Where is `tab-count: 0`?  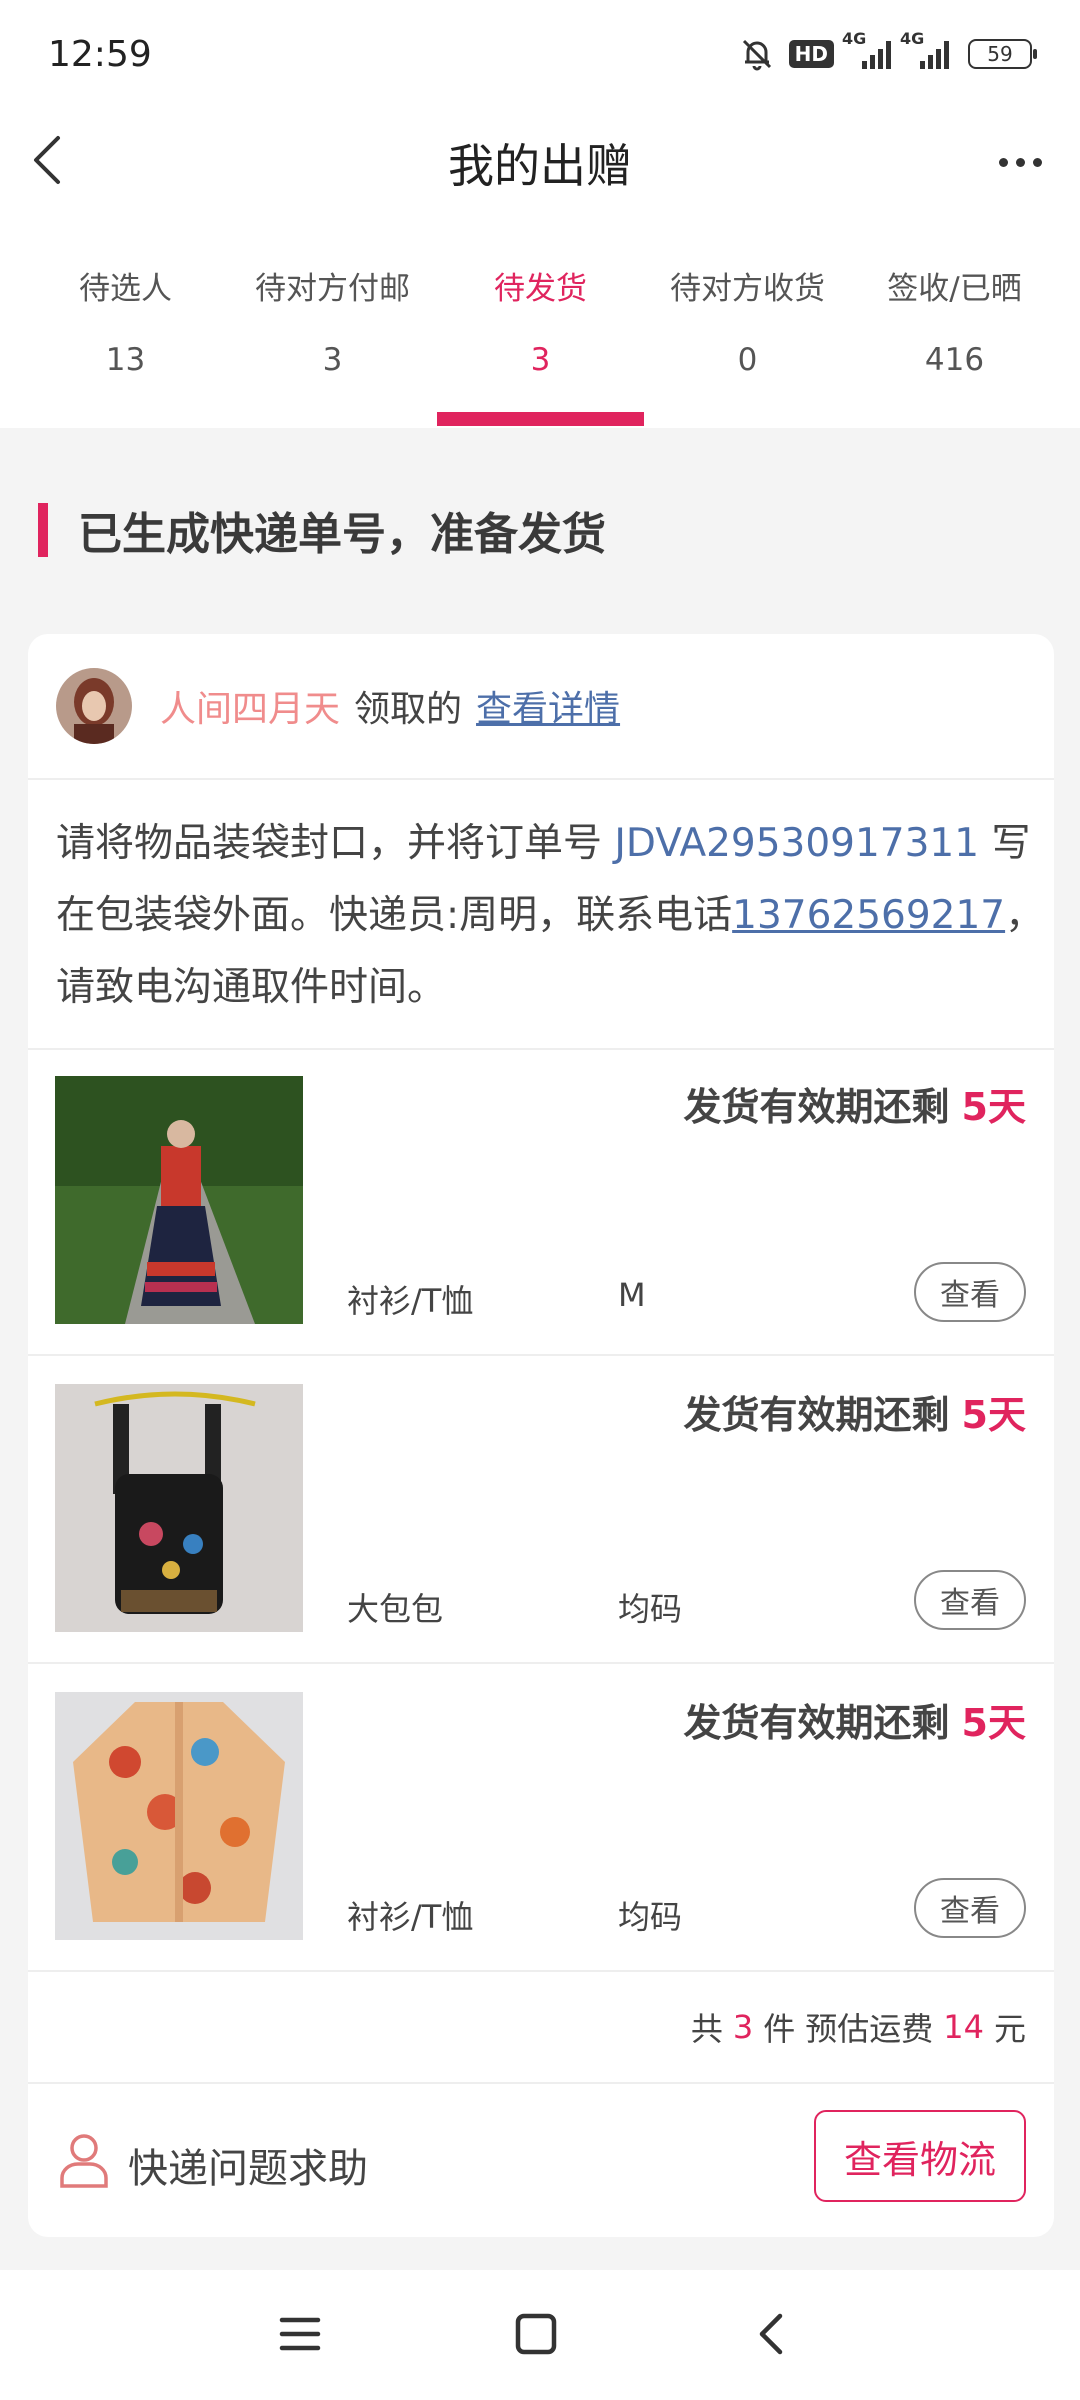 tab-count: 0 is located at coordinates (747, 360).